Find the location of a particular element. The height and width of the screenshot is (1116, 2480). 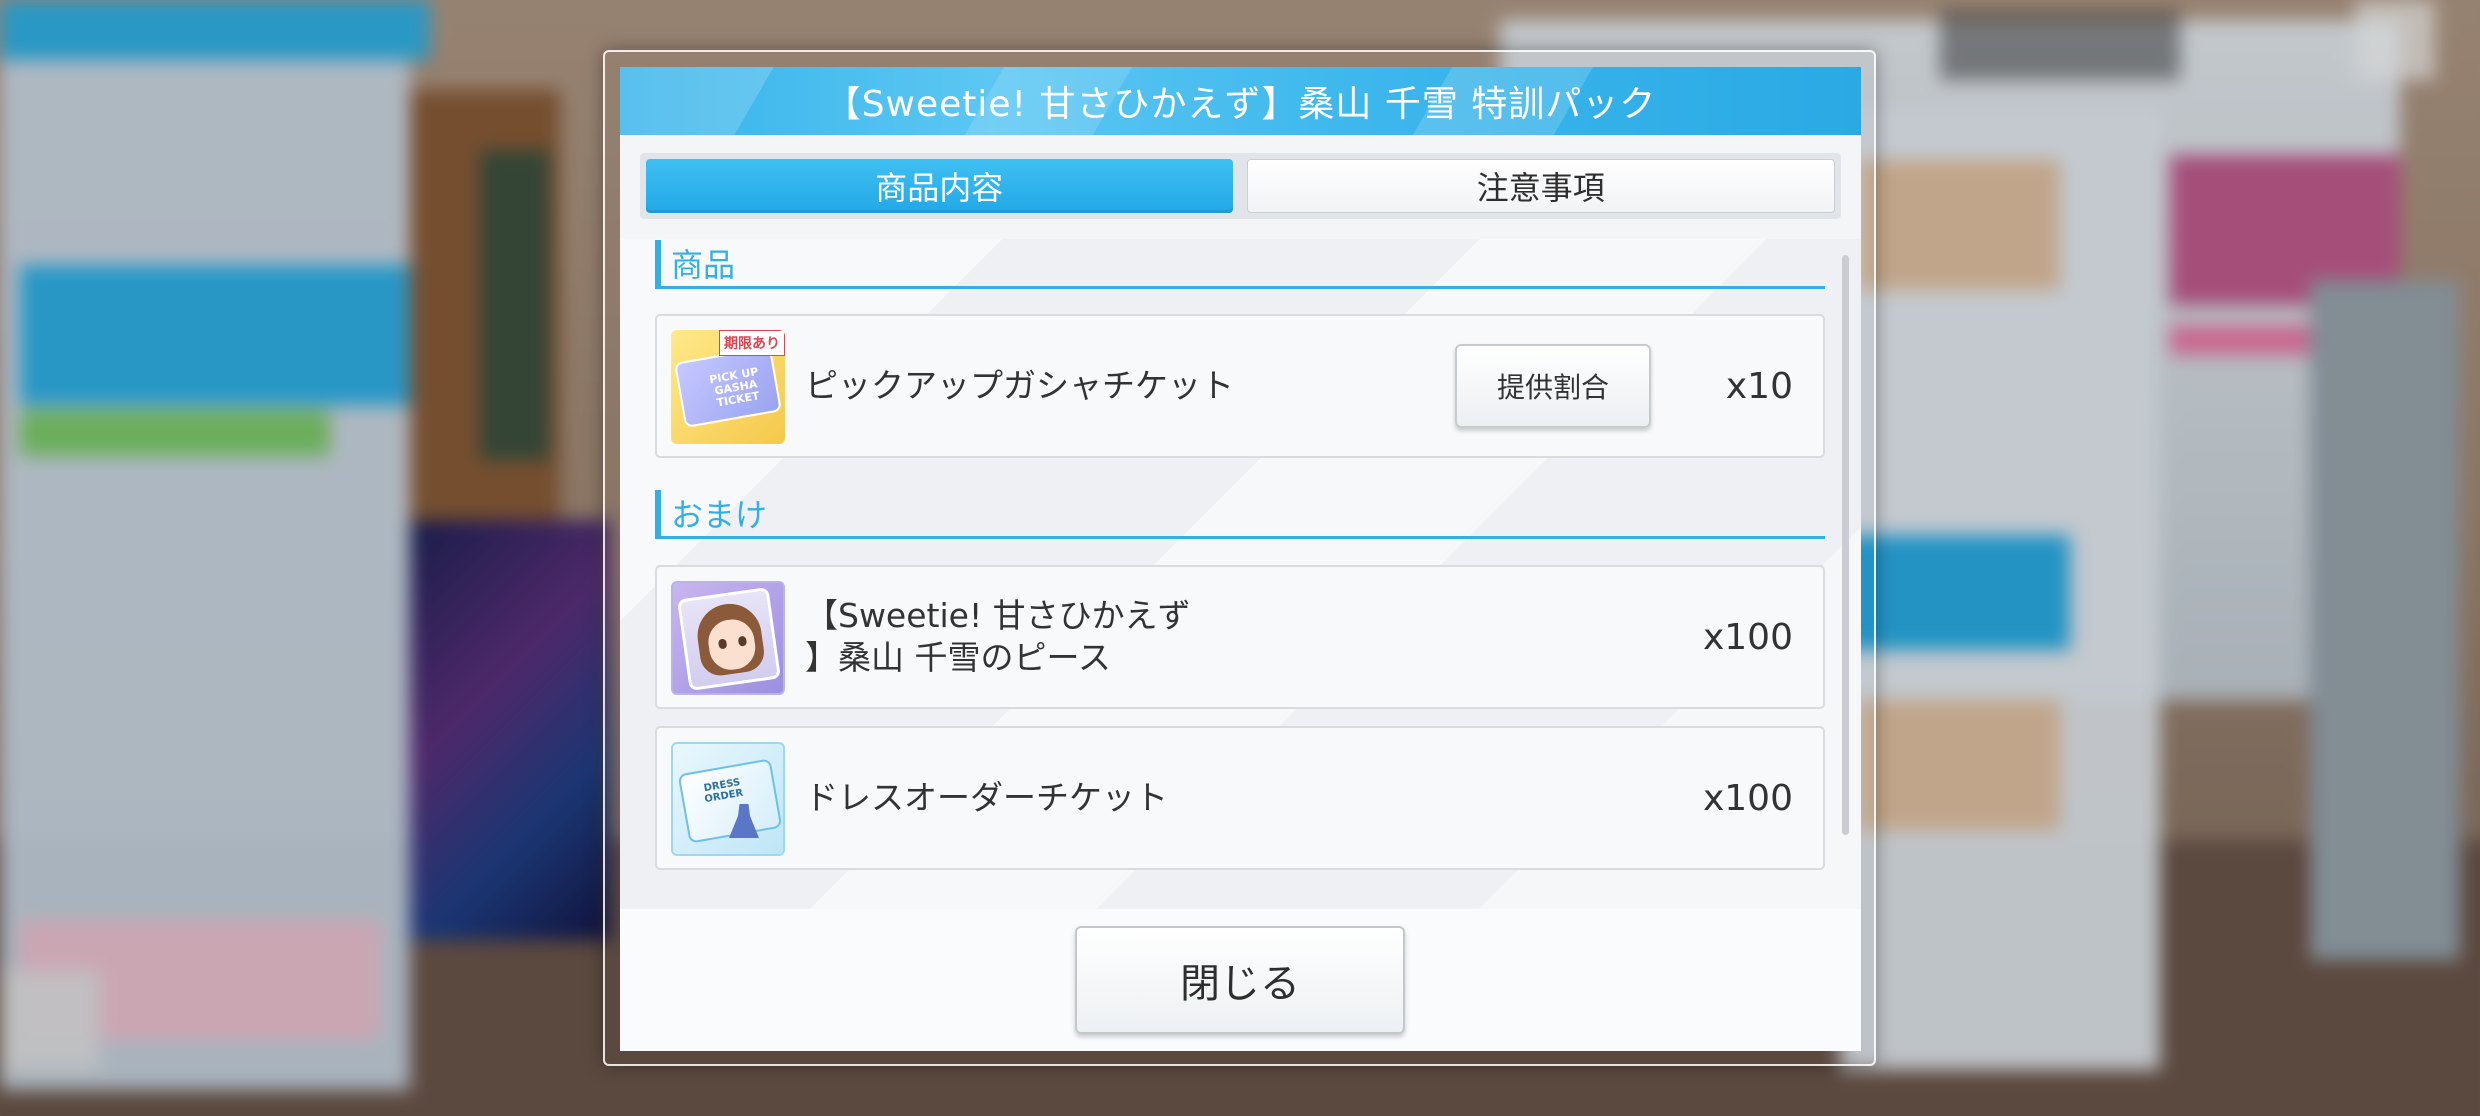

section-products-label: 商品 is located at coordinates (703, 264).